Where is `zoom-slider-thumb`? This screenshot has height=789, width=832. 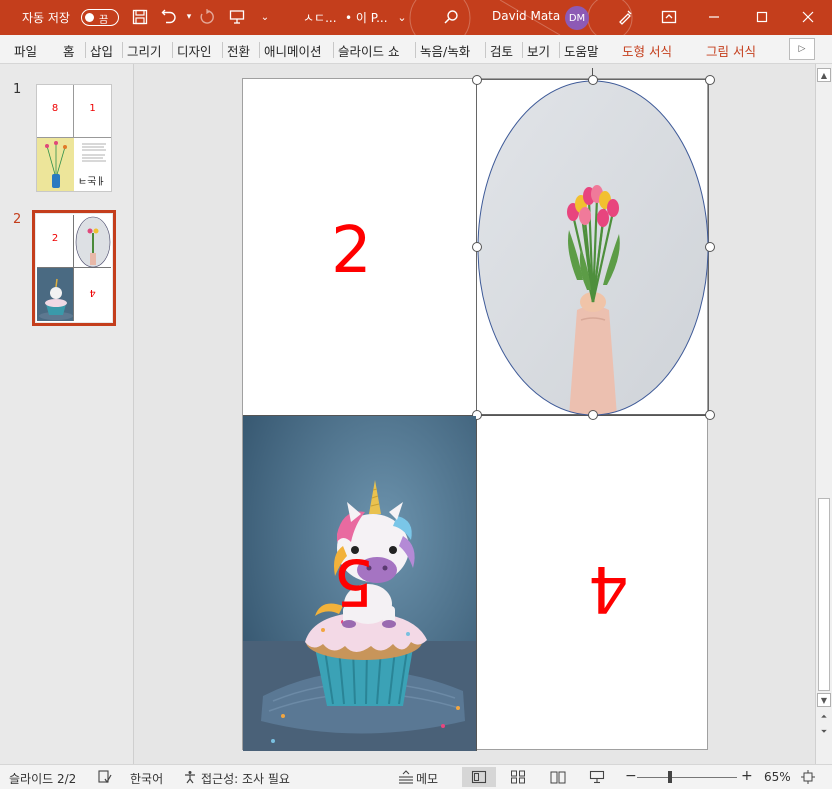 zoom-slider-thumb is located at coordinates (670, 777).